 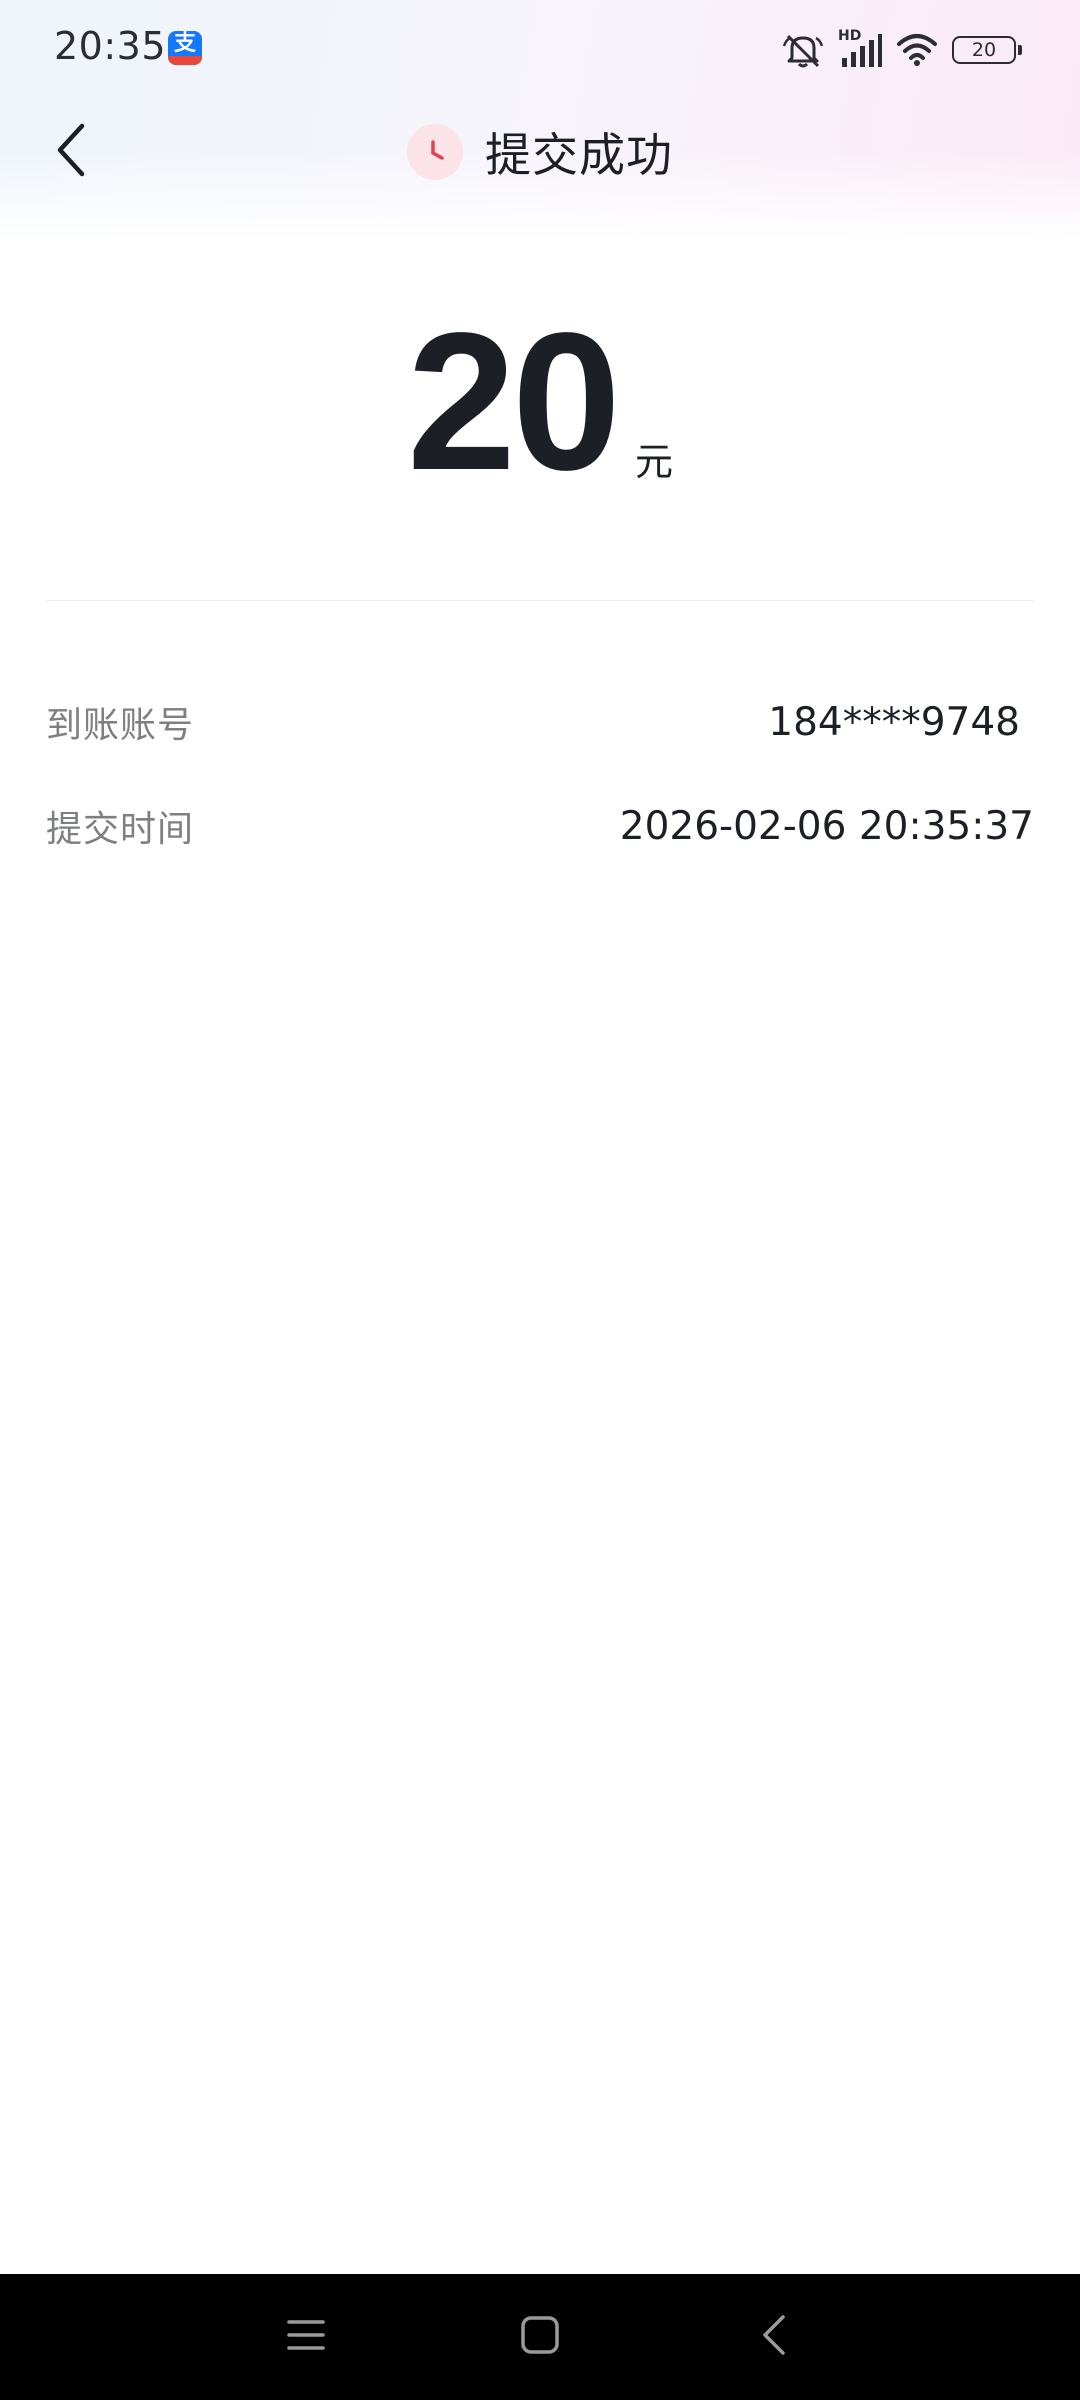 What do you see at coordinates (120, 725) in the screenshot?
I see `account-label: 到账账号` at bounding box center [120, 725].